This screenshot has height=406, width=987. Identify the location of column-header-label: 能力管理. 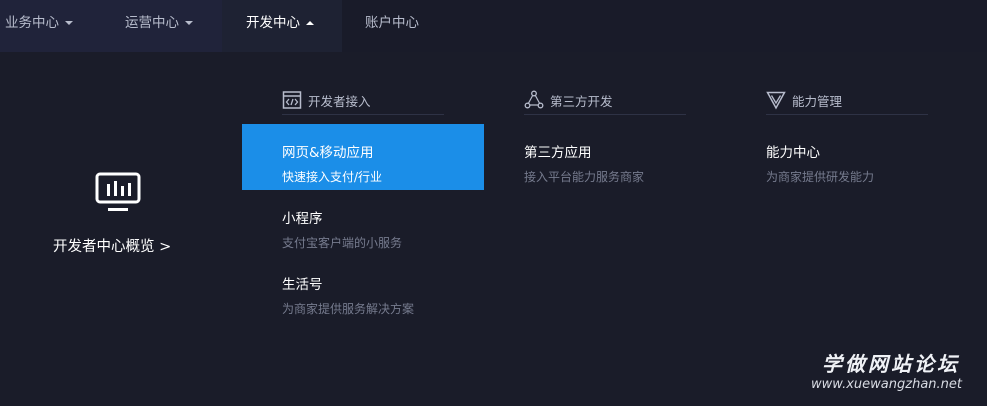
(817, 101).